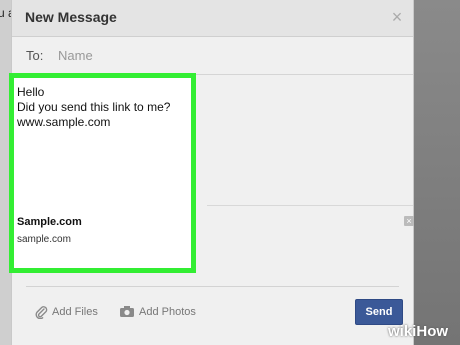  What do you see at coordinates (310, 245) in the screenshot?
I see `link-preview-card: ×` at bounding box center [310, 245].